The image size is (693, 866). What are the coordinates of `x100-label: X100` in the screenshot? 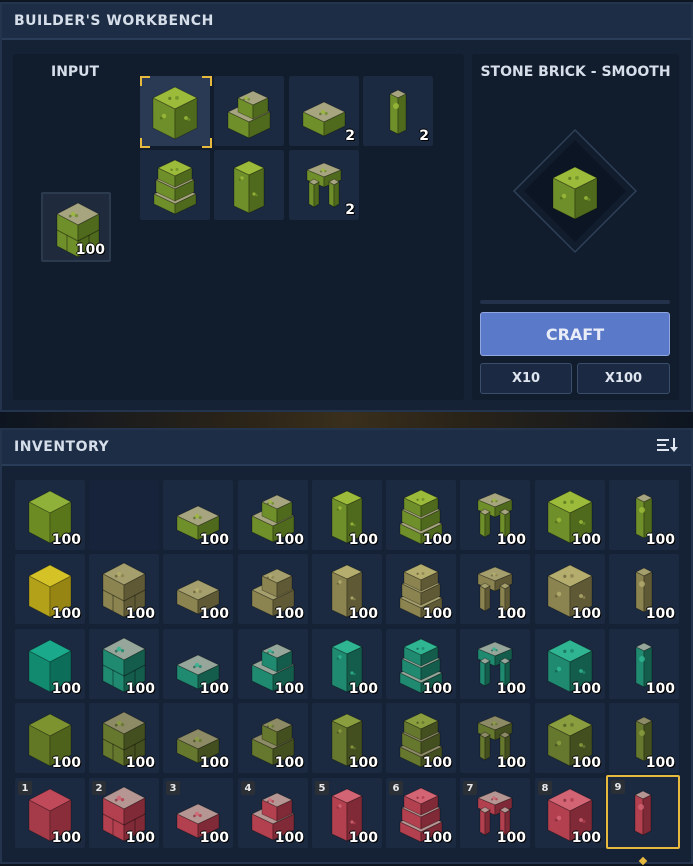 It's located at (623, 378).